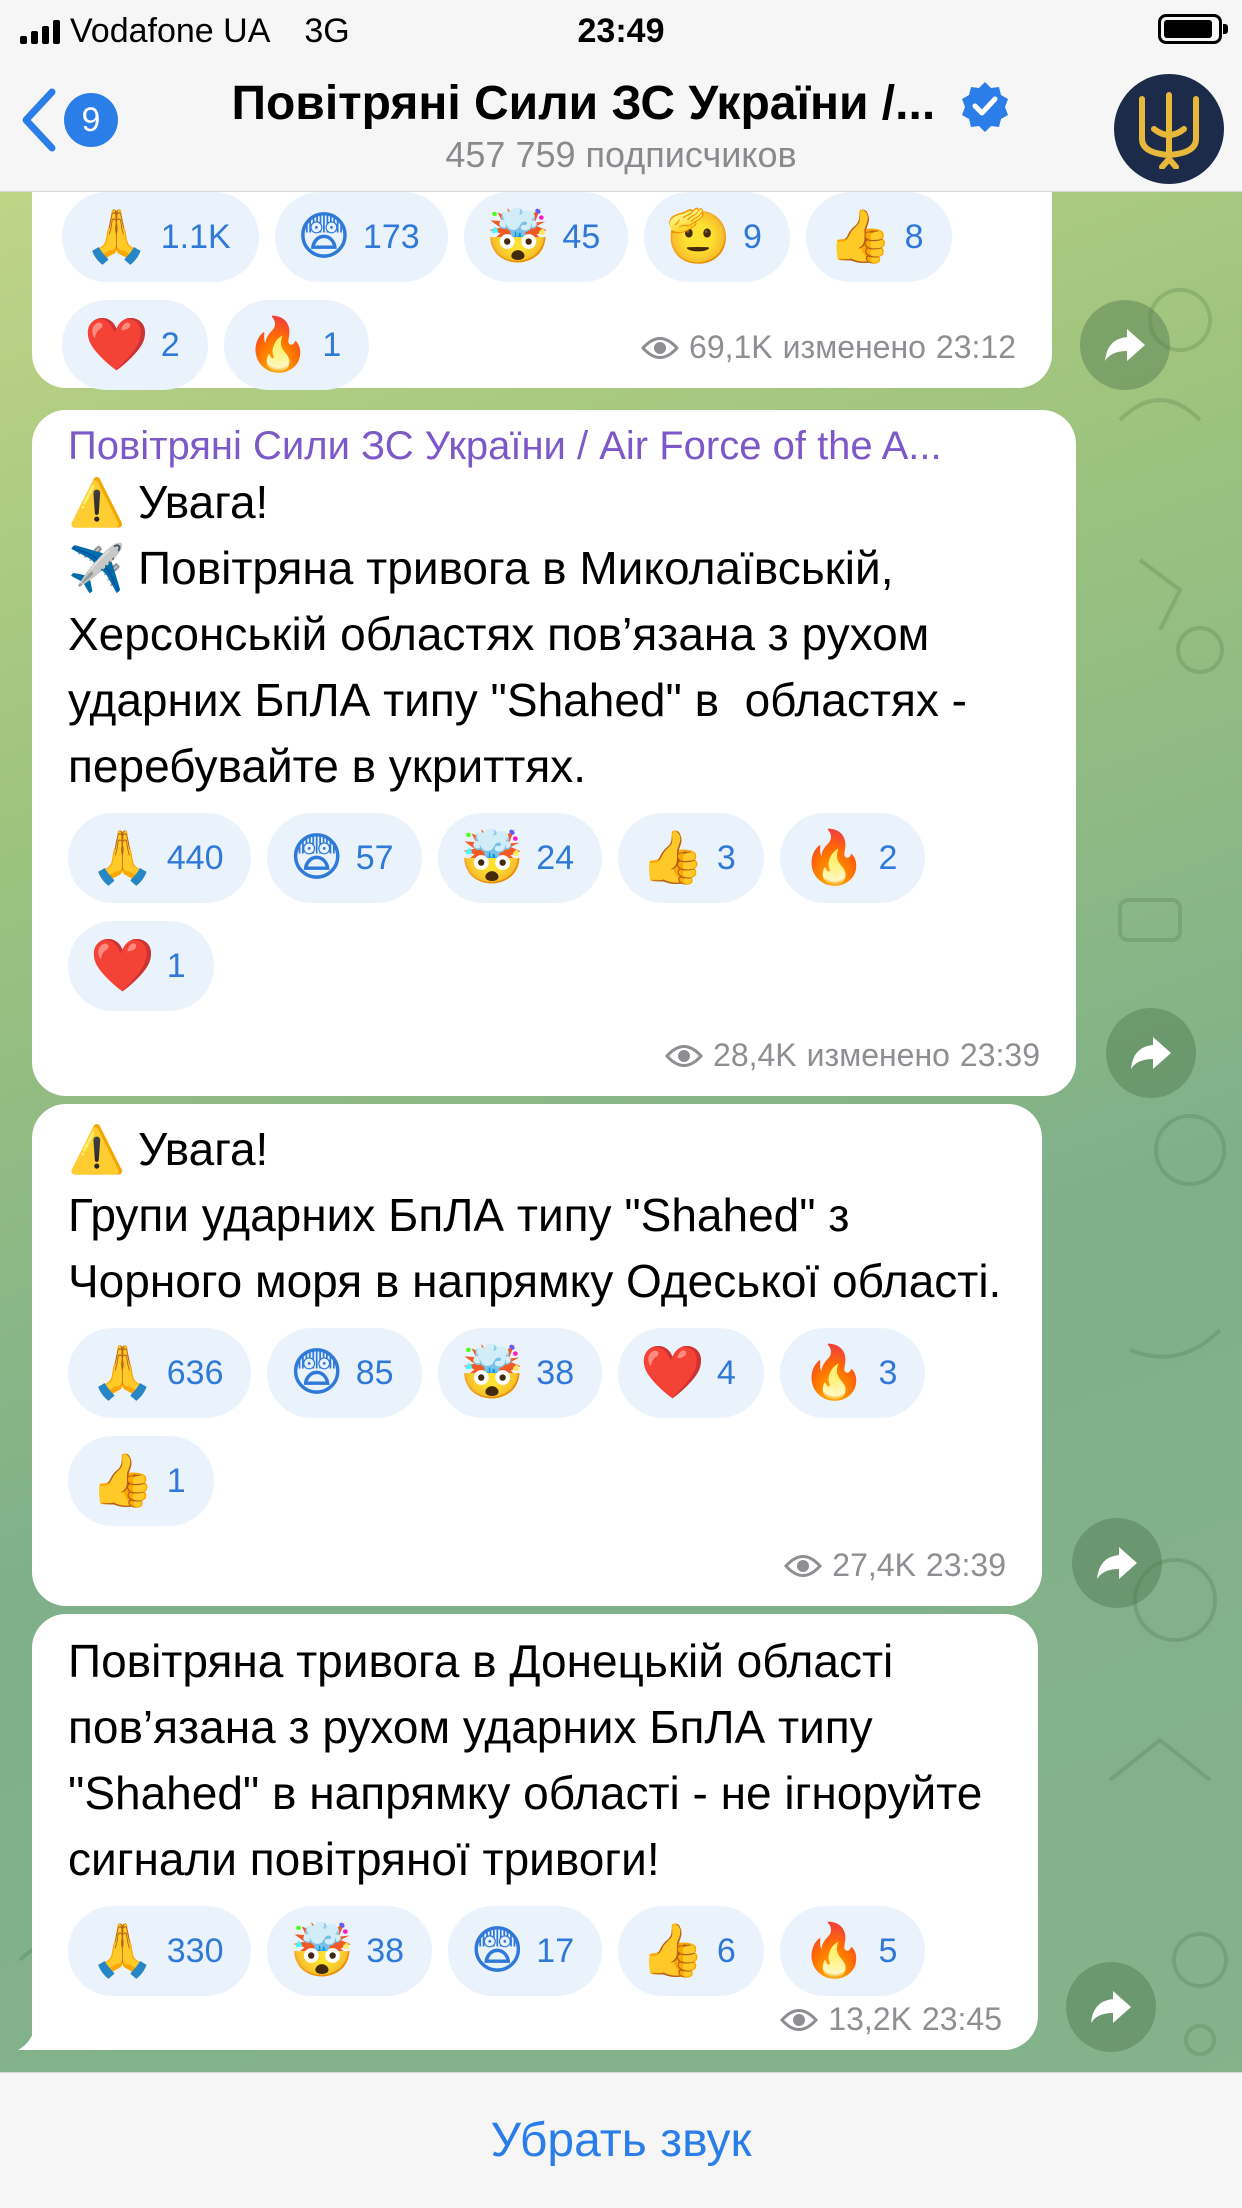 The image size is (1242, 2208). I want to click on reaction-chip: 👍 6, so click(691, 1951).